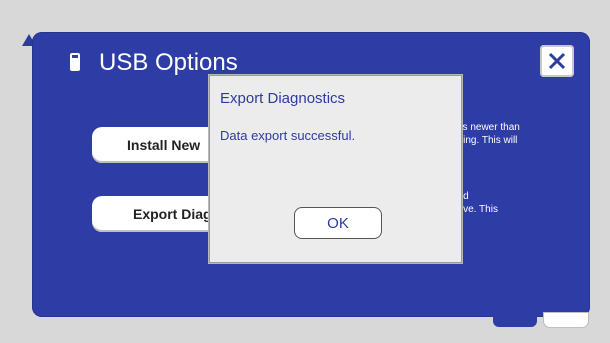 The image size is (610, 343). I want to click on install-description: 3 is newer than nning. This will, so click(486, 134).